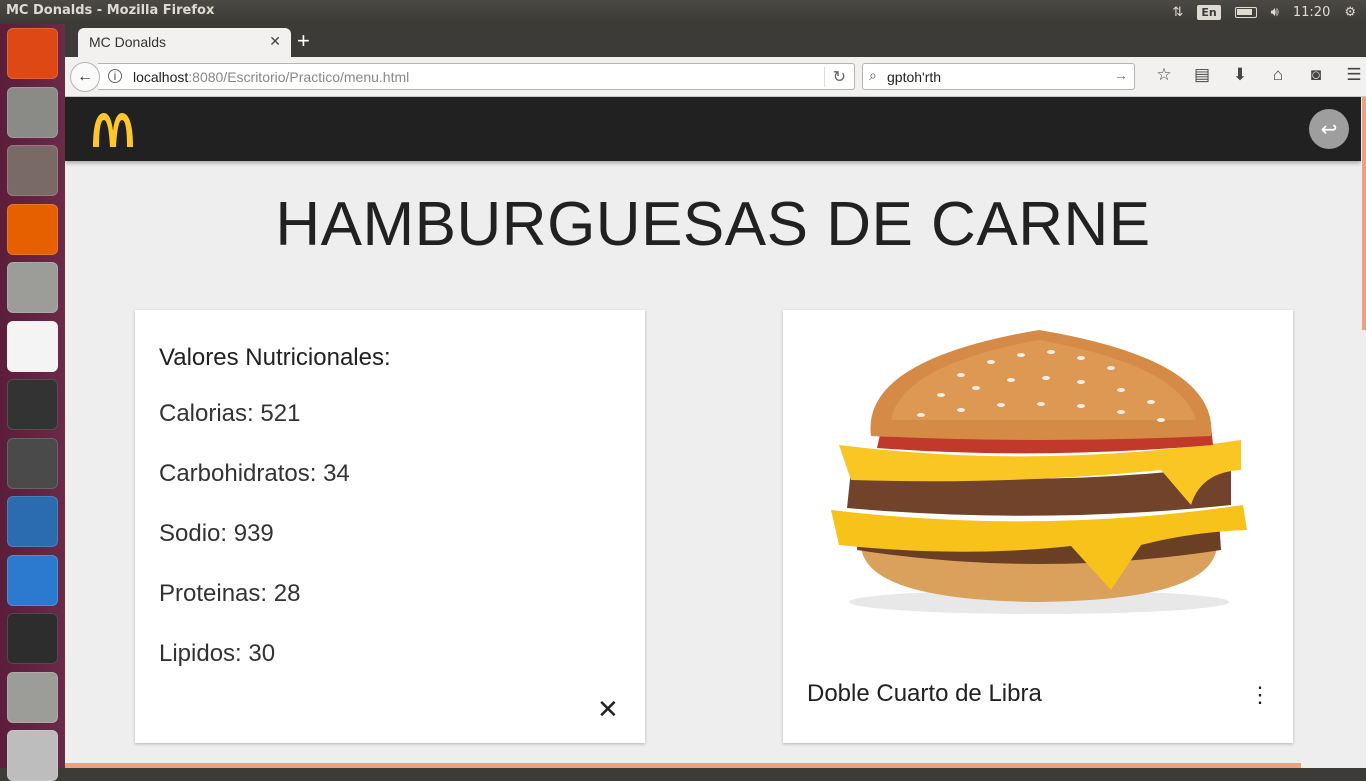 This screenshot has height=781, width=1366. Describe the element at coordinates (1260, 695) in the screenshot. I see `more-vert-icon: ⋮` at that location.